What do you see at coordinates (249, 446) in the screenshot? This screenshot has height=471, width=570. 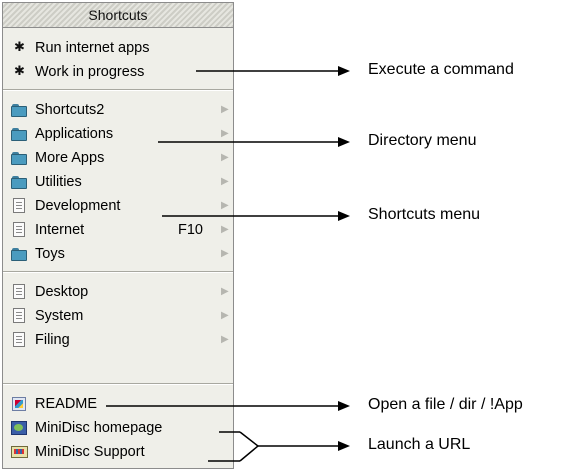 I see `callout-brace` at bounding box center [249, 446].